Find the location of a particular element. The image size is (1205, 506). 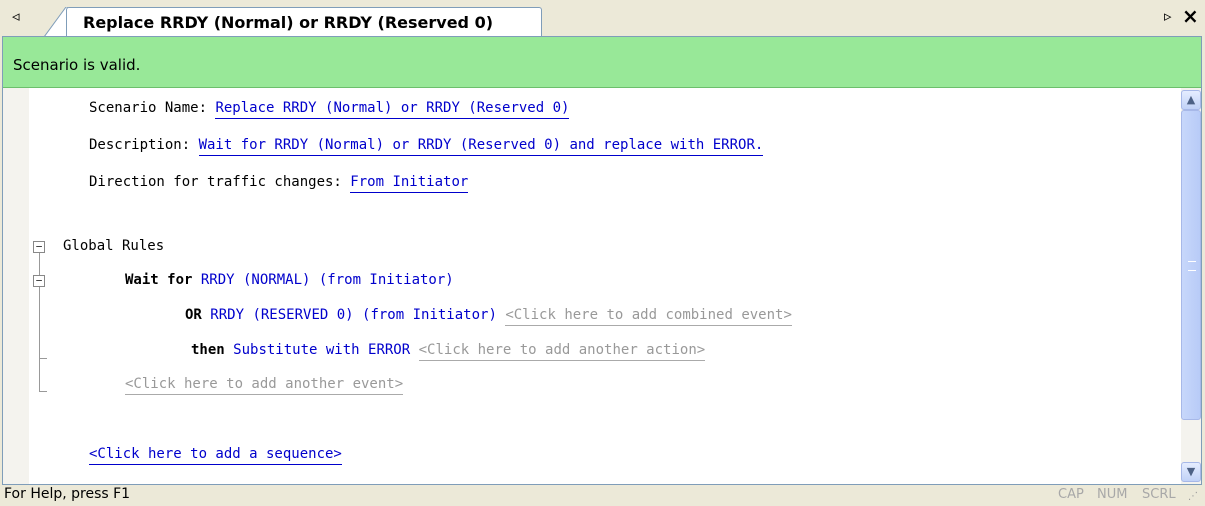

then-keyword: then is located at coordinates (212, 350).